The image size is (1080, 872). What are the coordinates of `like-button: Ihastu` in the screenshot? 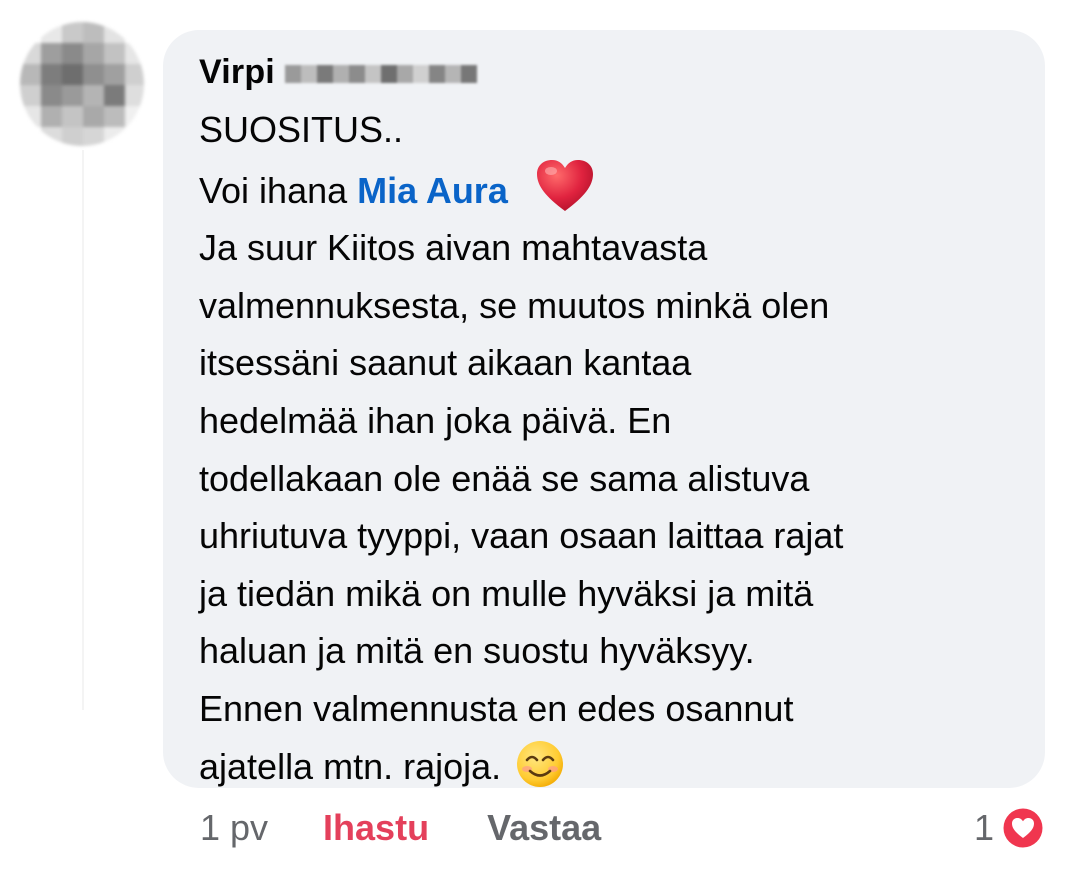 It's located at (376, 828).